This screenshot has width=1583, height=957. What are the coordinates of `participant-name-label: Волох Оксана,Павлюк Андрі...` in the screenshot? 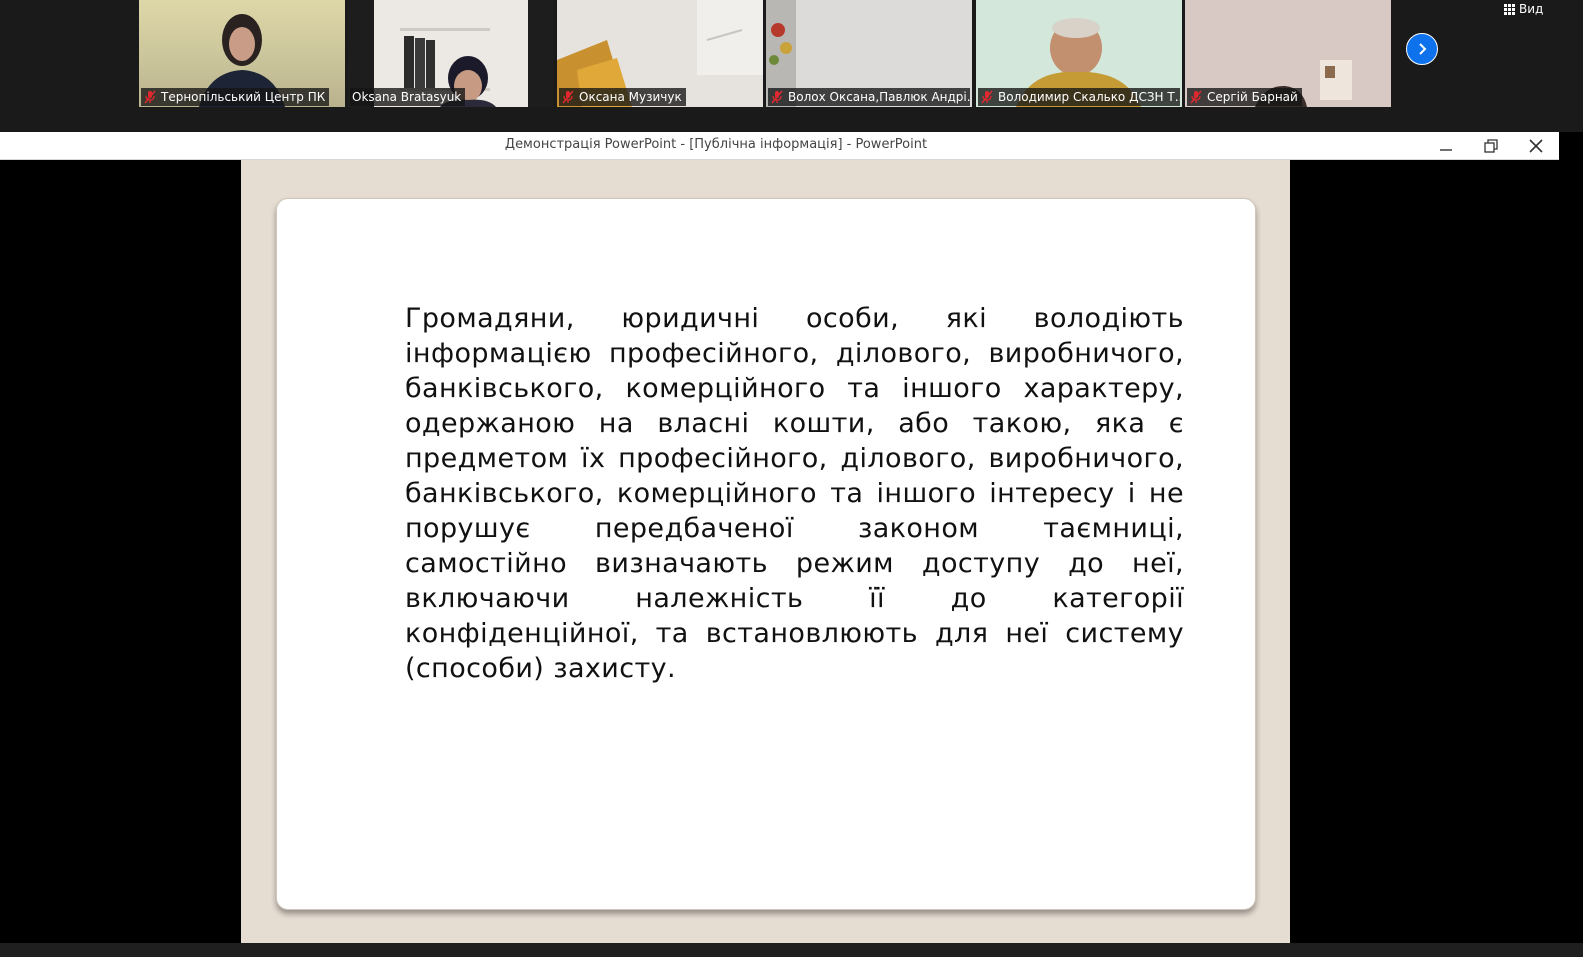 It's located at (869, 97).